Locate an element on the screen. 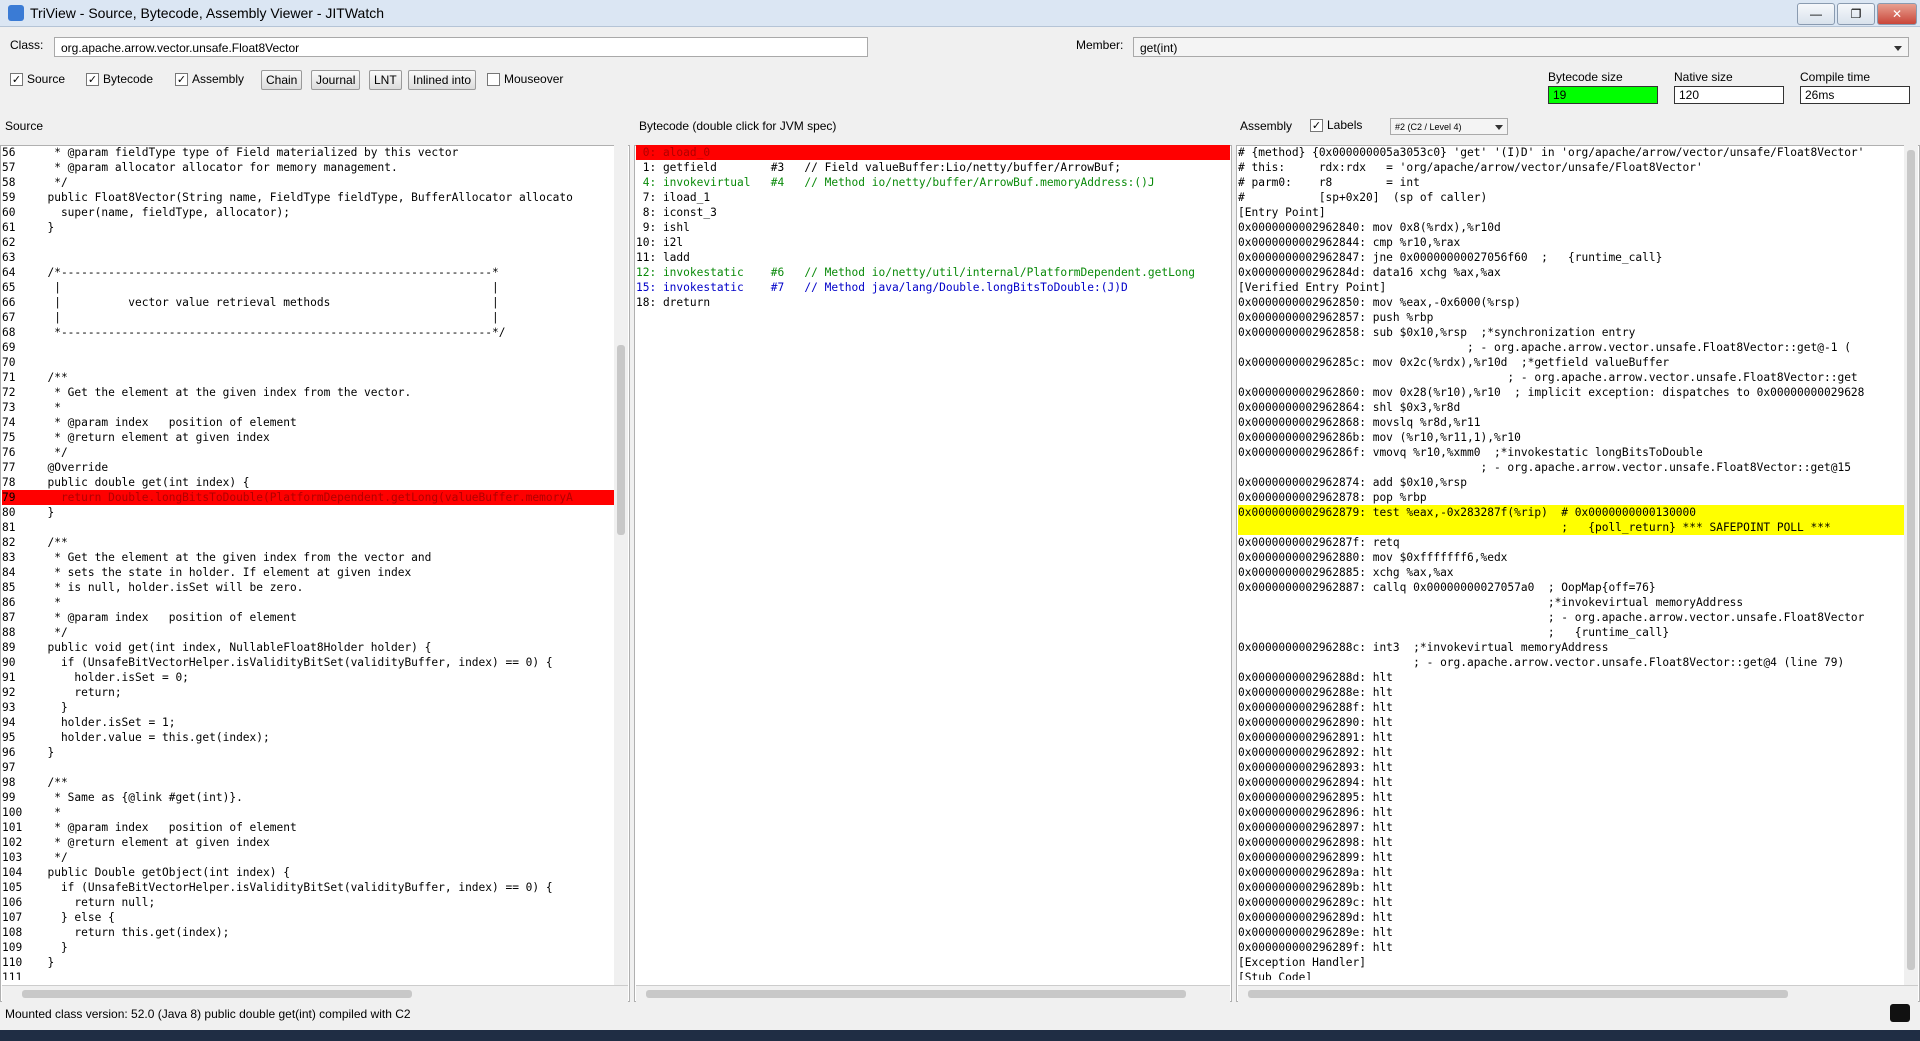 The width and height of the screenshot is (1920, 1041). assembly-line: 0x000000000296289e: hlt is located at coordinates (1571, 932).